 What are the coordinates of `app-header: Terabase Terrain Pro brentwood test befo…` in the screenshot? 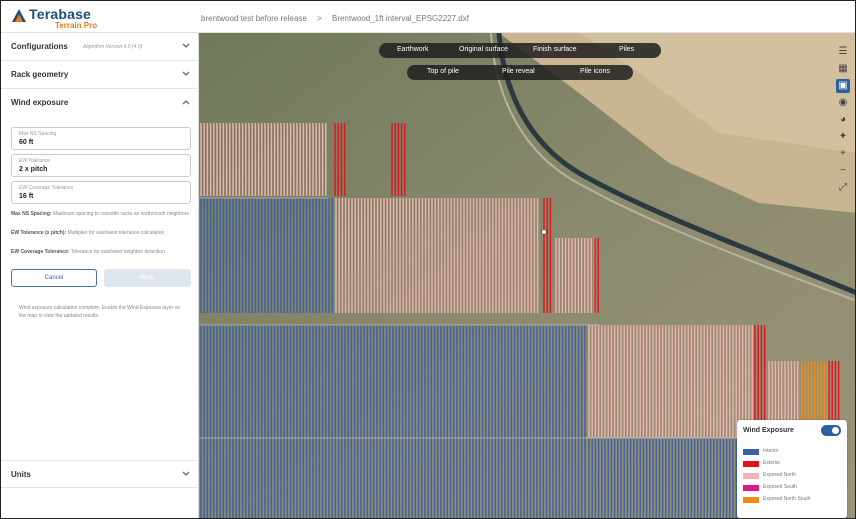 It's located at (428, 17).